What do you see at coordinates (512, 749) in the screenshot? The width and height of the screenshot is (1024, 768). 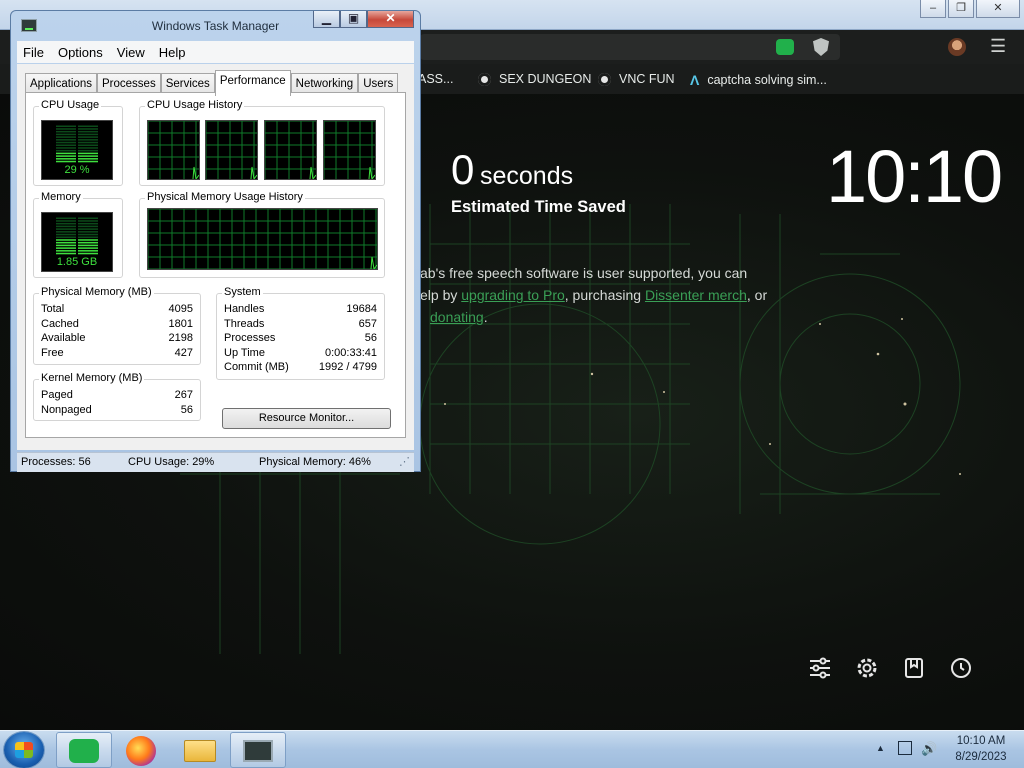 I see `taskbar` at bounding box center [512, 749].